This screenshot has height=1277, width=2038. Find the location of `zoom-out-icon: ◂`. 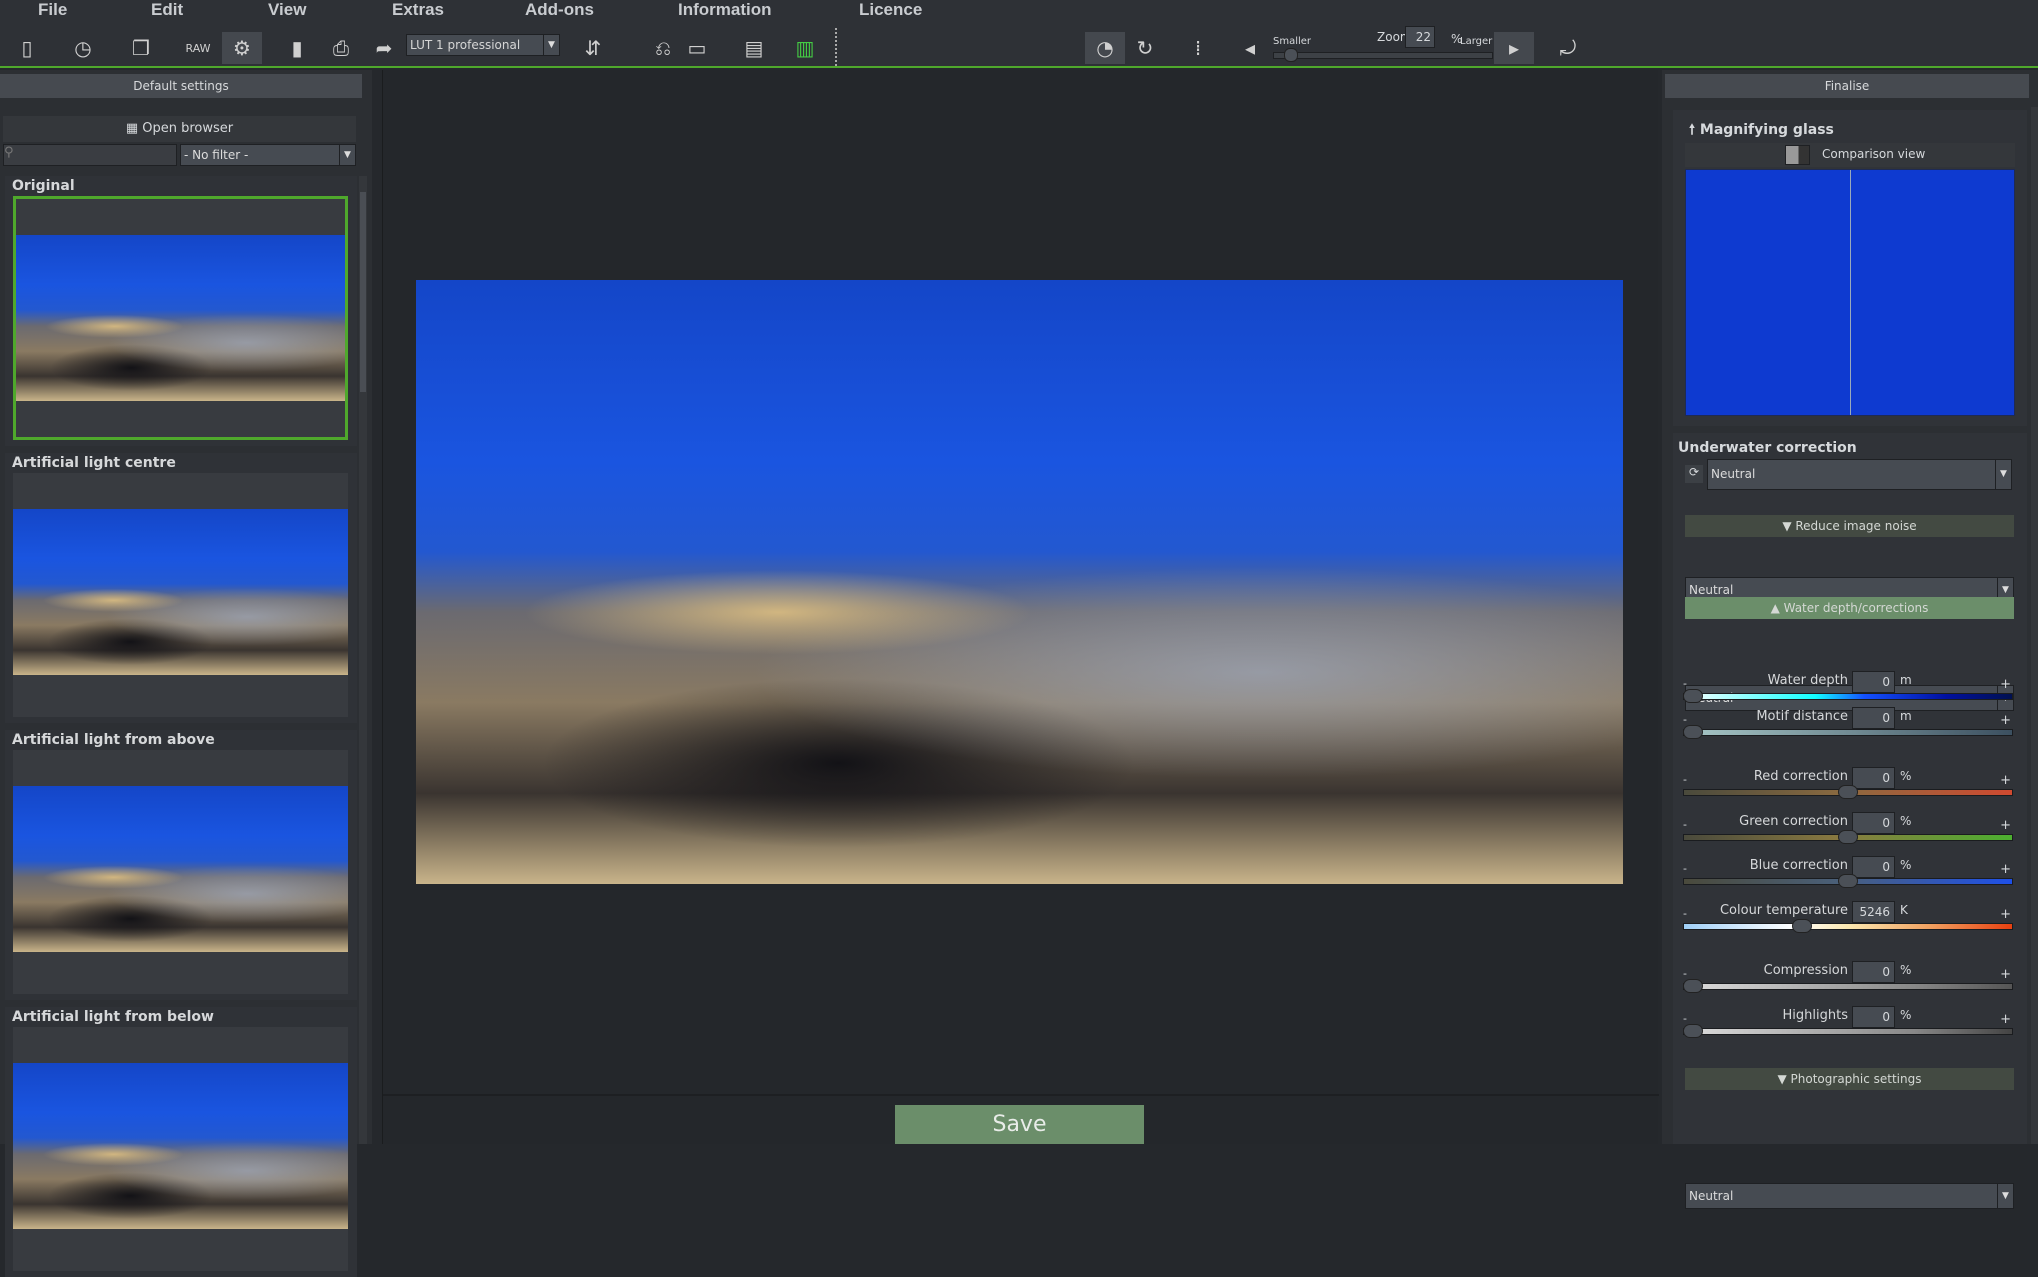

zoom-out-icon: ◂ is located at coordinates (1250, 48).